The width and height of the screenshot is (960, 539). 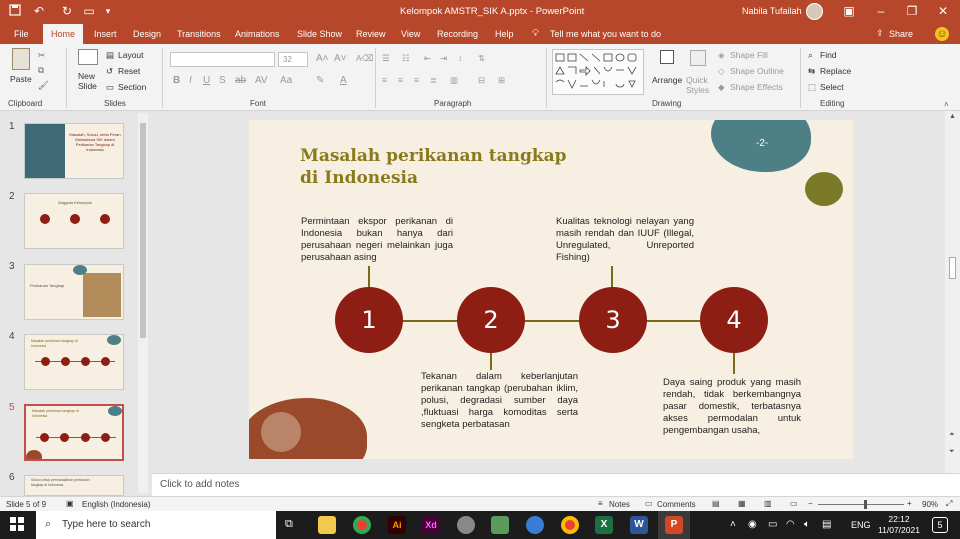 I want to click on restore-icon: ❐, so click(x=912, y=11).